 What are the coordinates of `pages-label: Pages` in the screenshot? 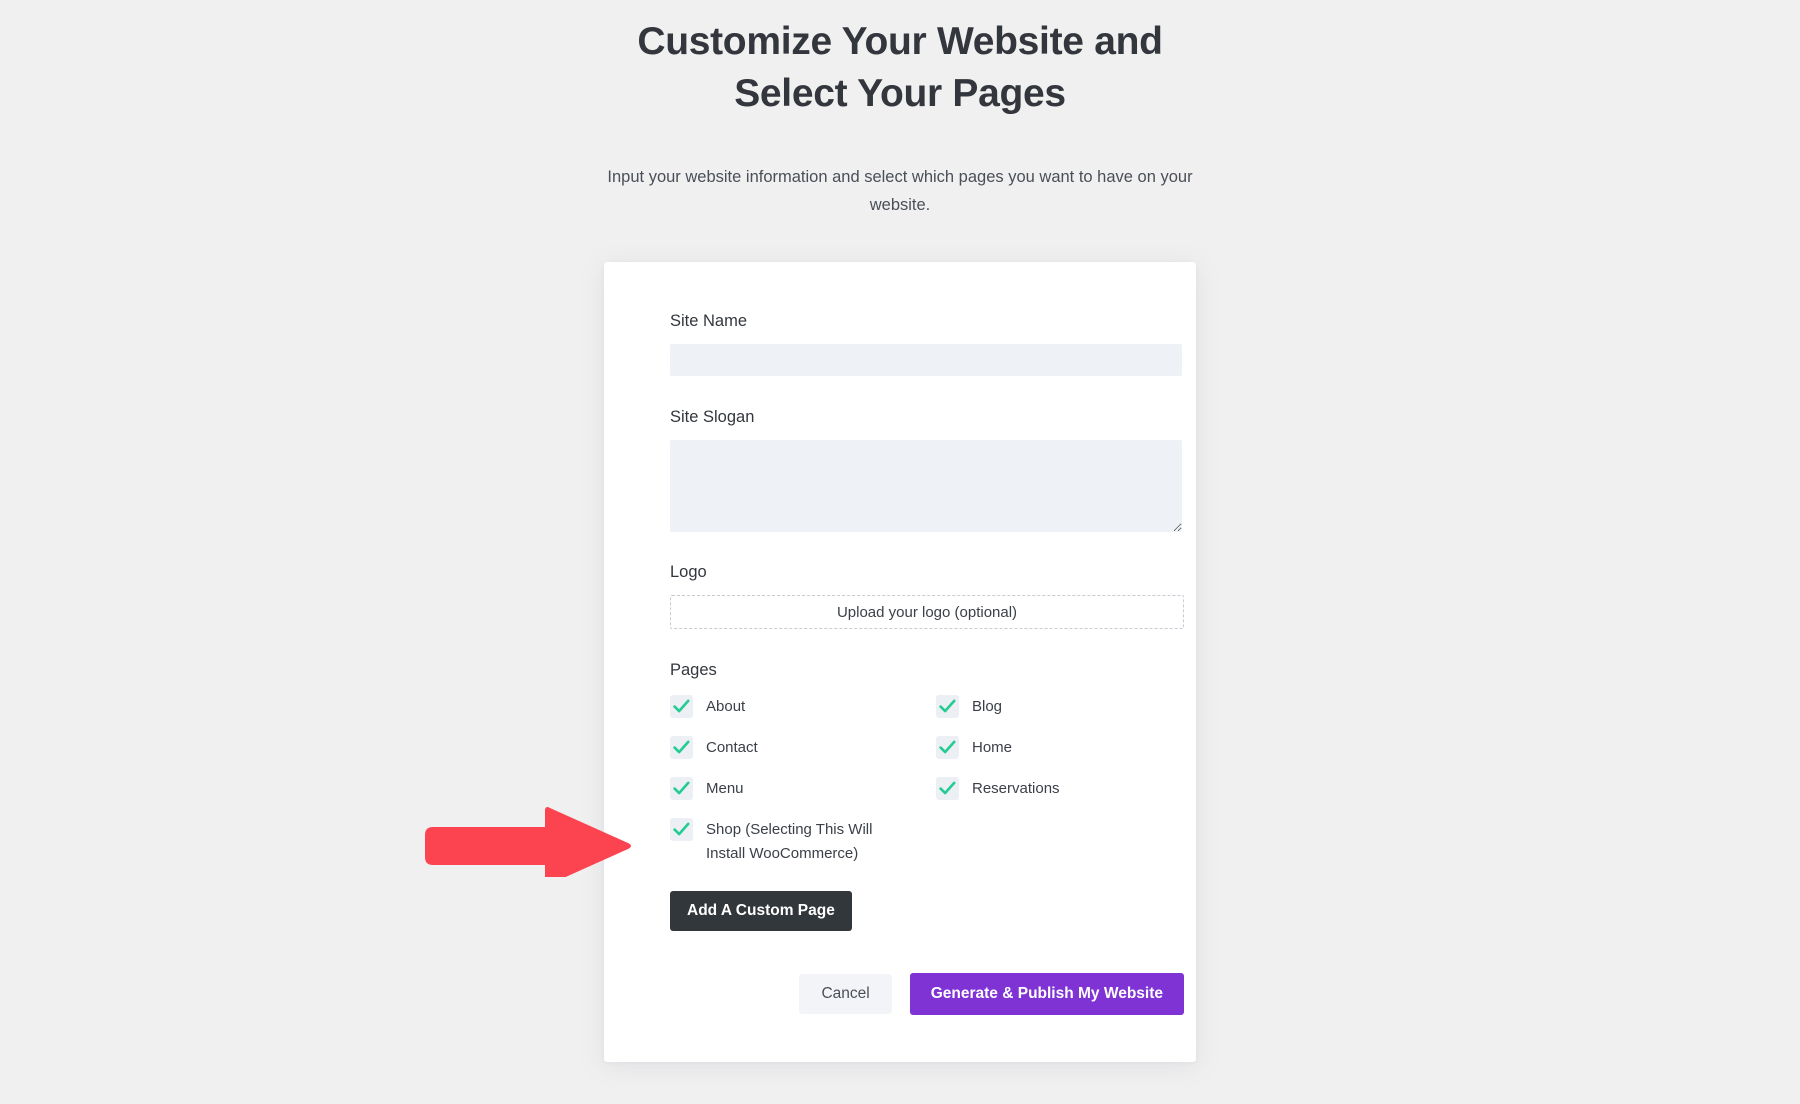 It's located at (693, 670).